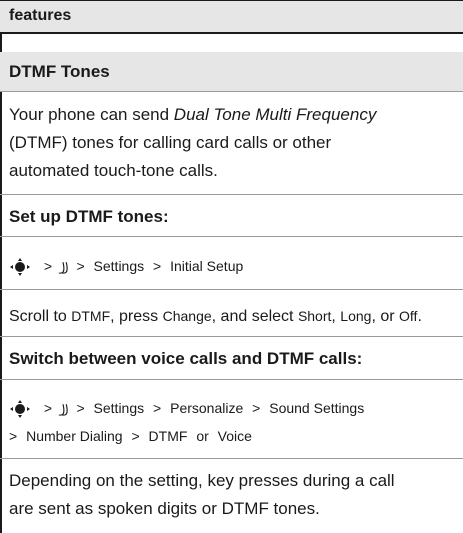 This screenshot has width=463, height=533. Describe the element at coordinates (202, 436) in the screenshot. I see `path-or: or` at that location.